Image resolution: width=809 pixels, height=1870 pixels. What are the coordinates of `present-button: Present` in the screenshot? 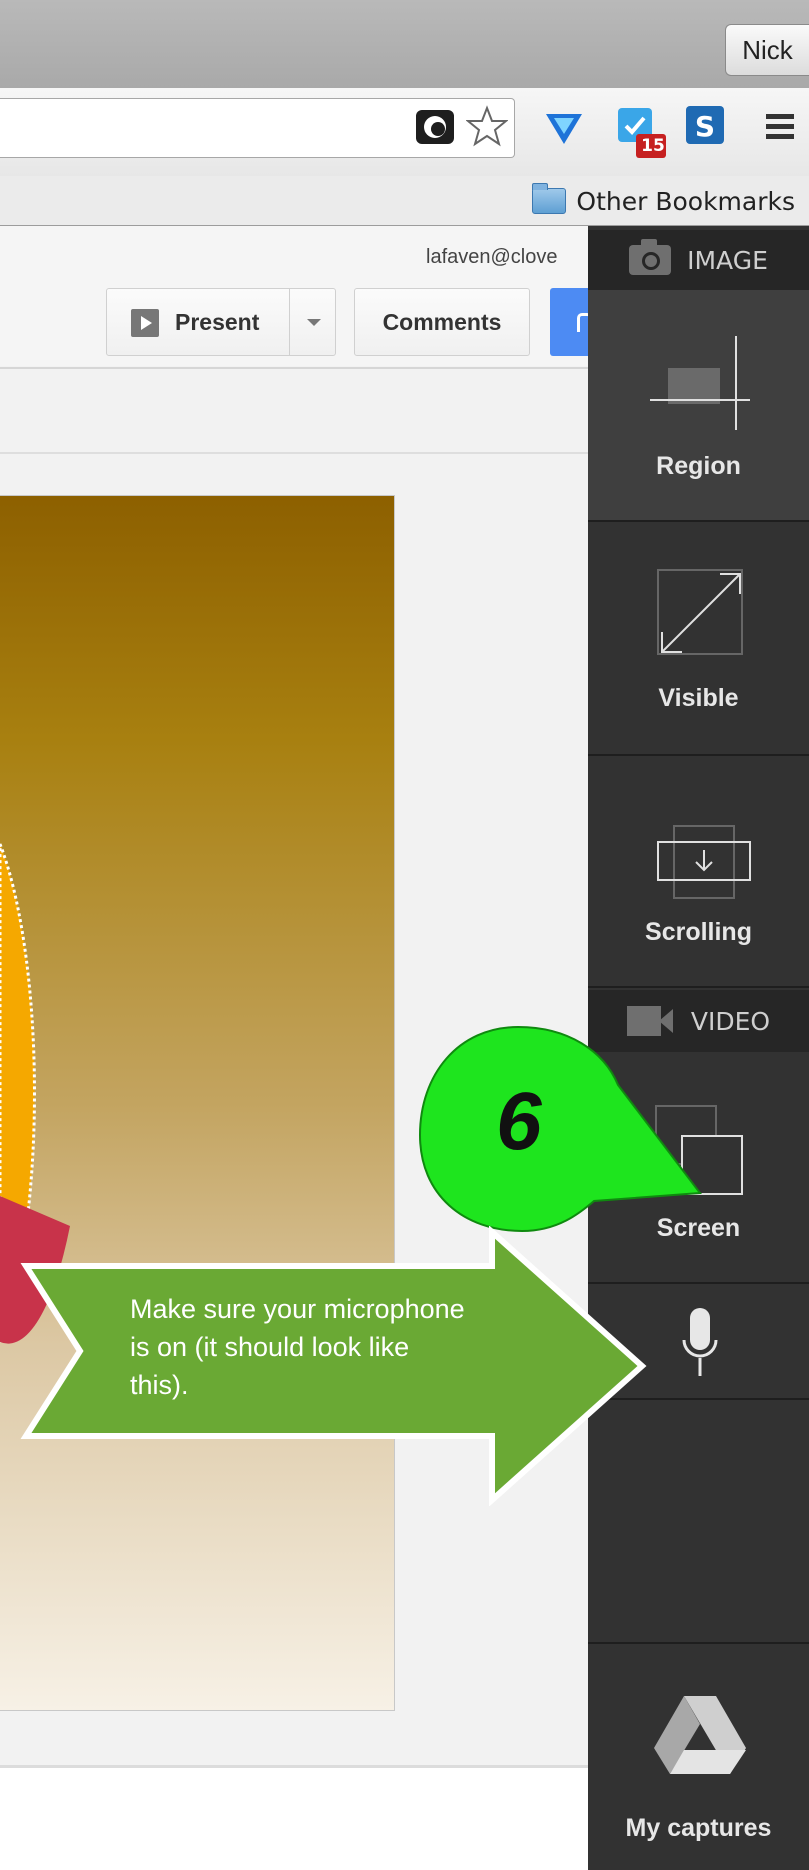 It's located at (221, 322).